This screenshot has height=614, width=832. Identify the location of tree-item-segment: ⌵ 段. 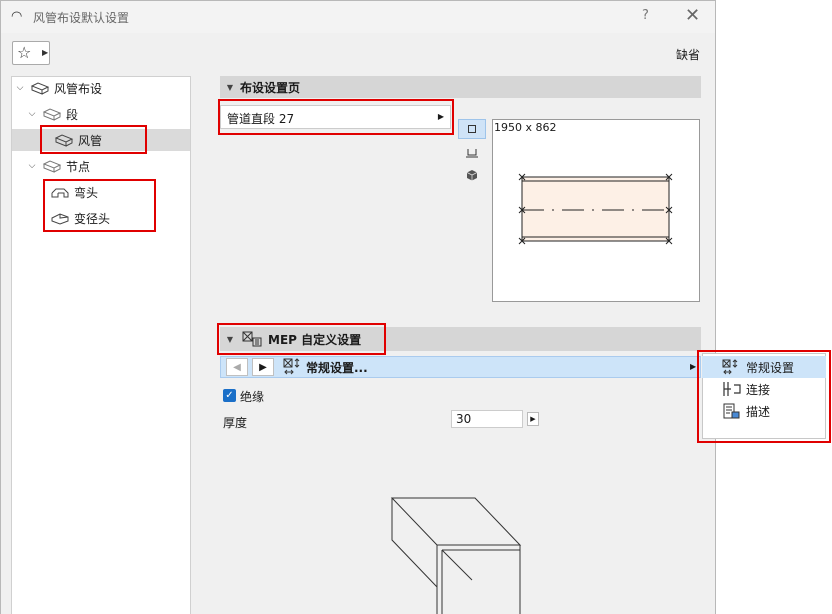
(52, 114).